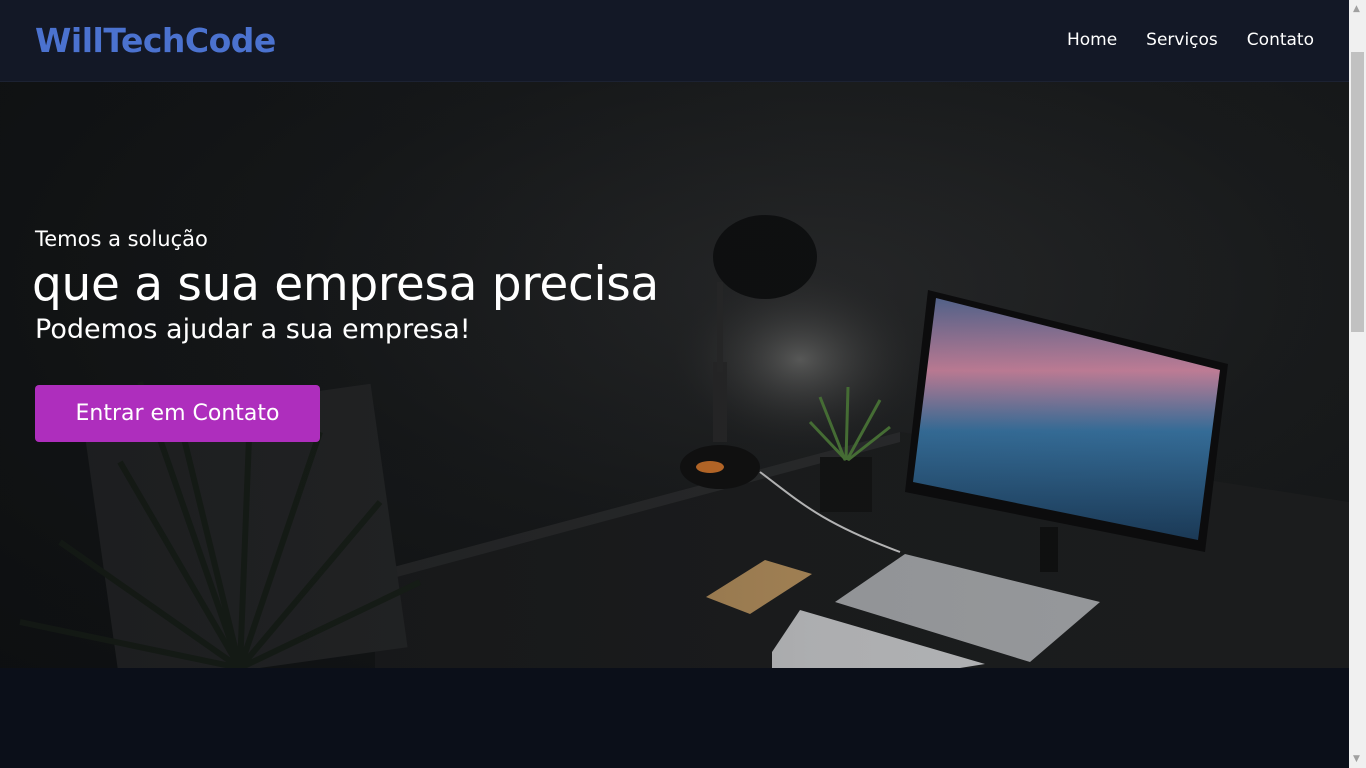  What do you see at coordinates (253, 329) in the screenshot?
I see `hero-subline: Podemos ajudar a sua empresa!` at bounding box center [253, 329].